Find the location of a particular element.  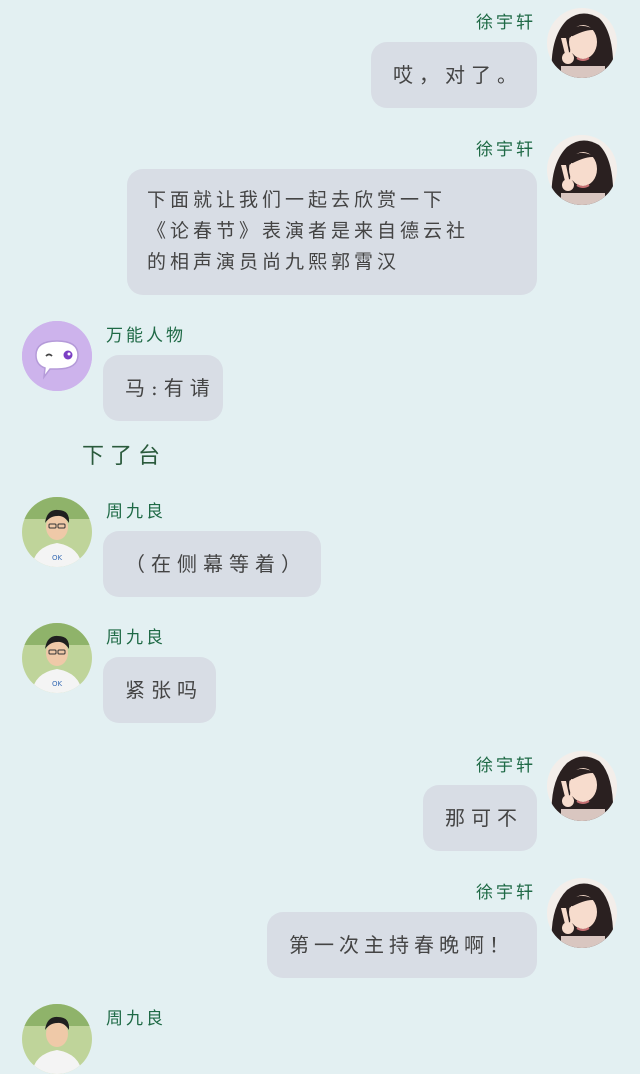

male-avatar is located at coordinates (57, 1039).